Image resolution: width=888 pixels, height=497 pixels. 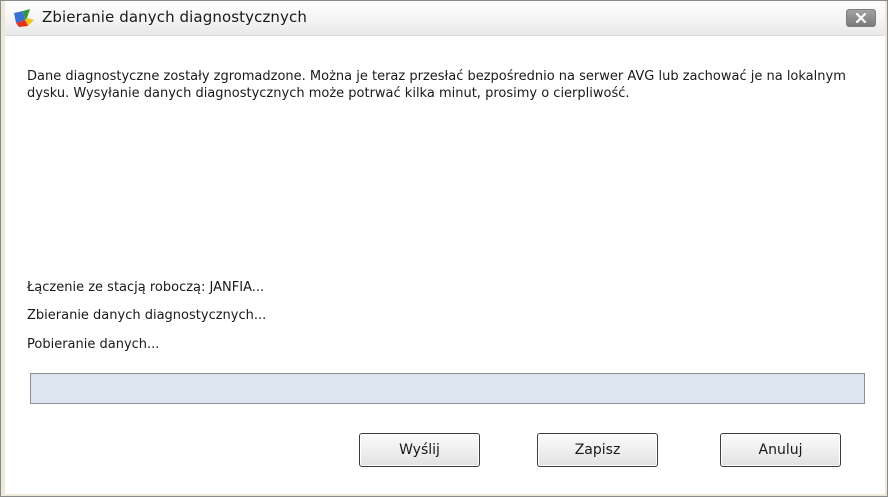 I want to click on title-bar: Zbieranie danych diagnostycznych, so click(x=445, y=18).